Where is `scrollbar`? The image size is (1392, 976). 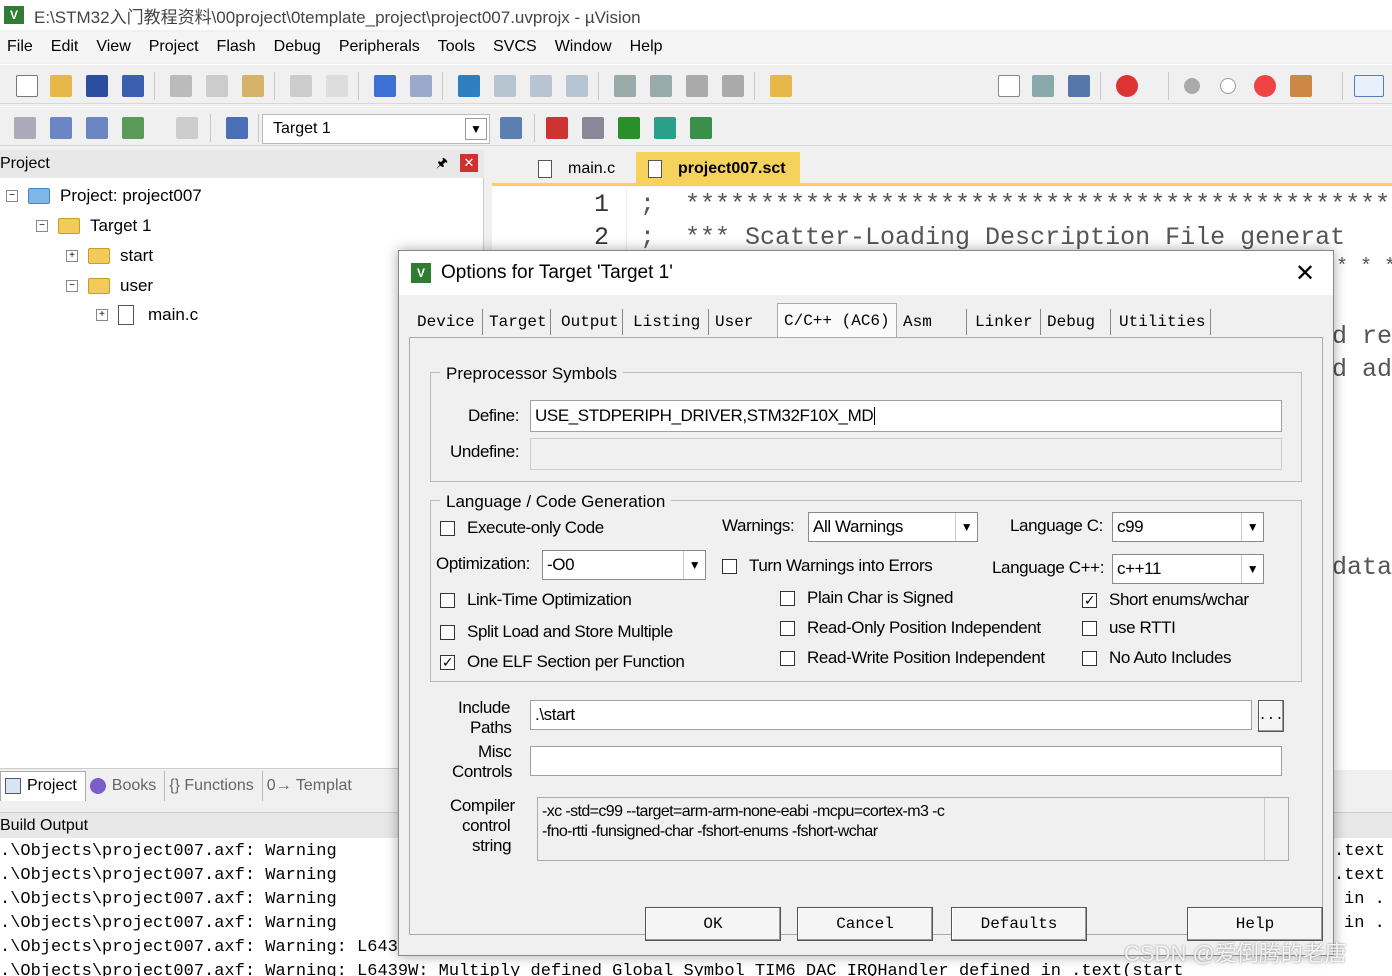
scrollbar is located at coordinates (1276, 829).